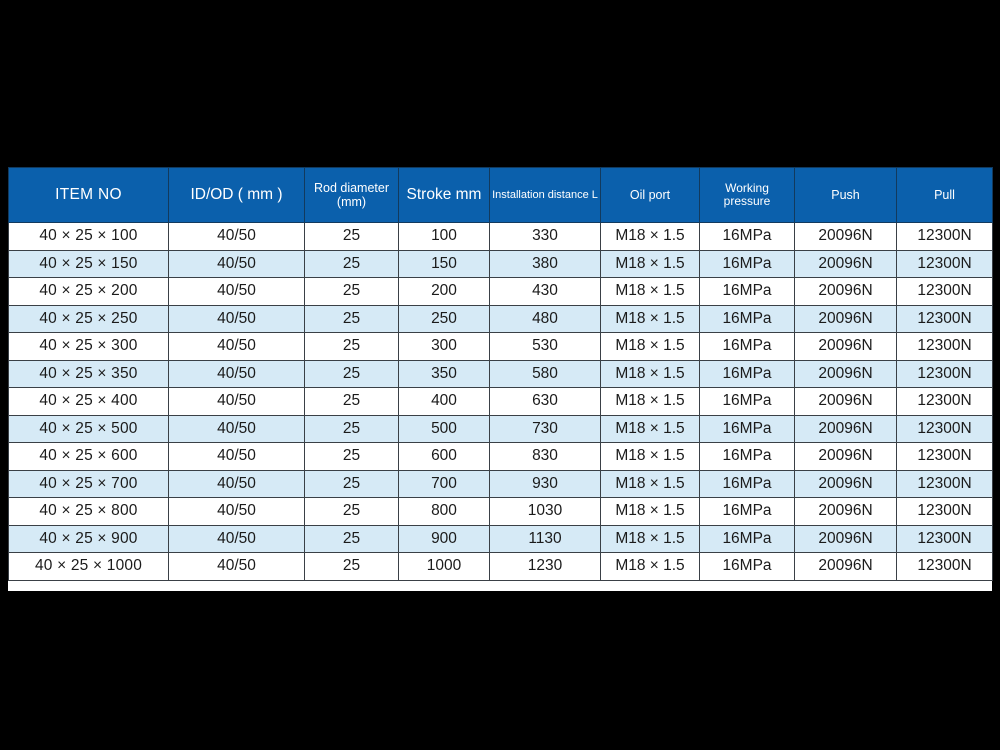  I want to click on cell-installation-distance: 830, so click(545, 456).